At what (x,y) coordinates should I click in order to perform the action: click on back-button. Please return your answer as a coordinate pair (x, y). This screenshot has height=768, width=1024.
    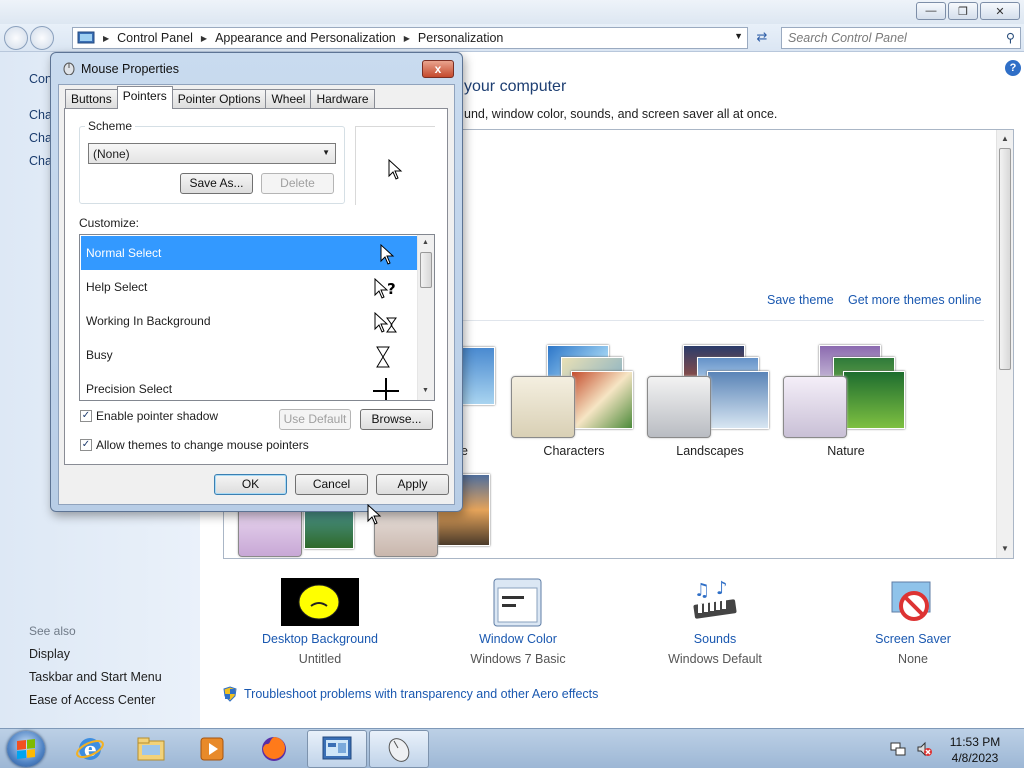
    Looking at the image, I should click on (16, 38).